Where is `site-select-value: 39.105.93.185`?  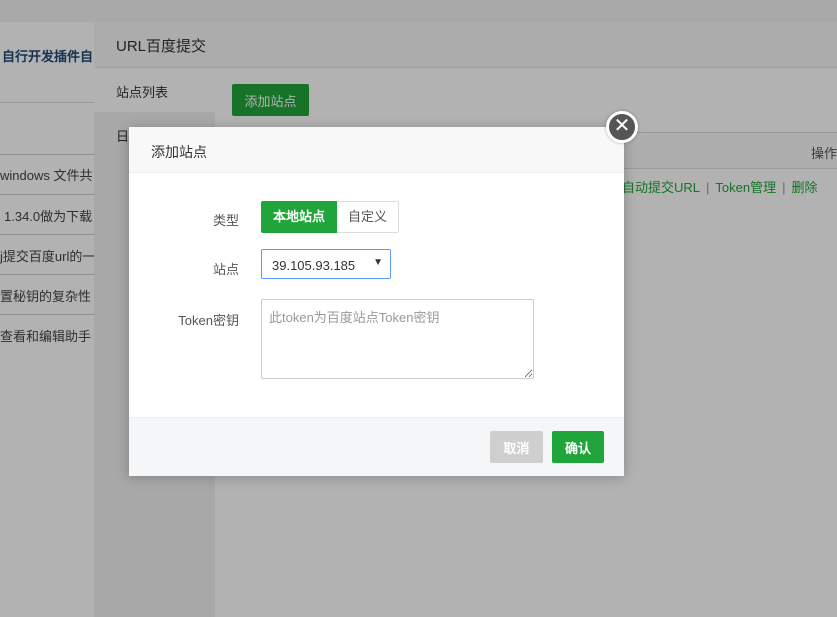
site-select-value: 39.105.93.185 is located at coordinates (314, 265).